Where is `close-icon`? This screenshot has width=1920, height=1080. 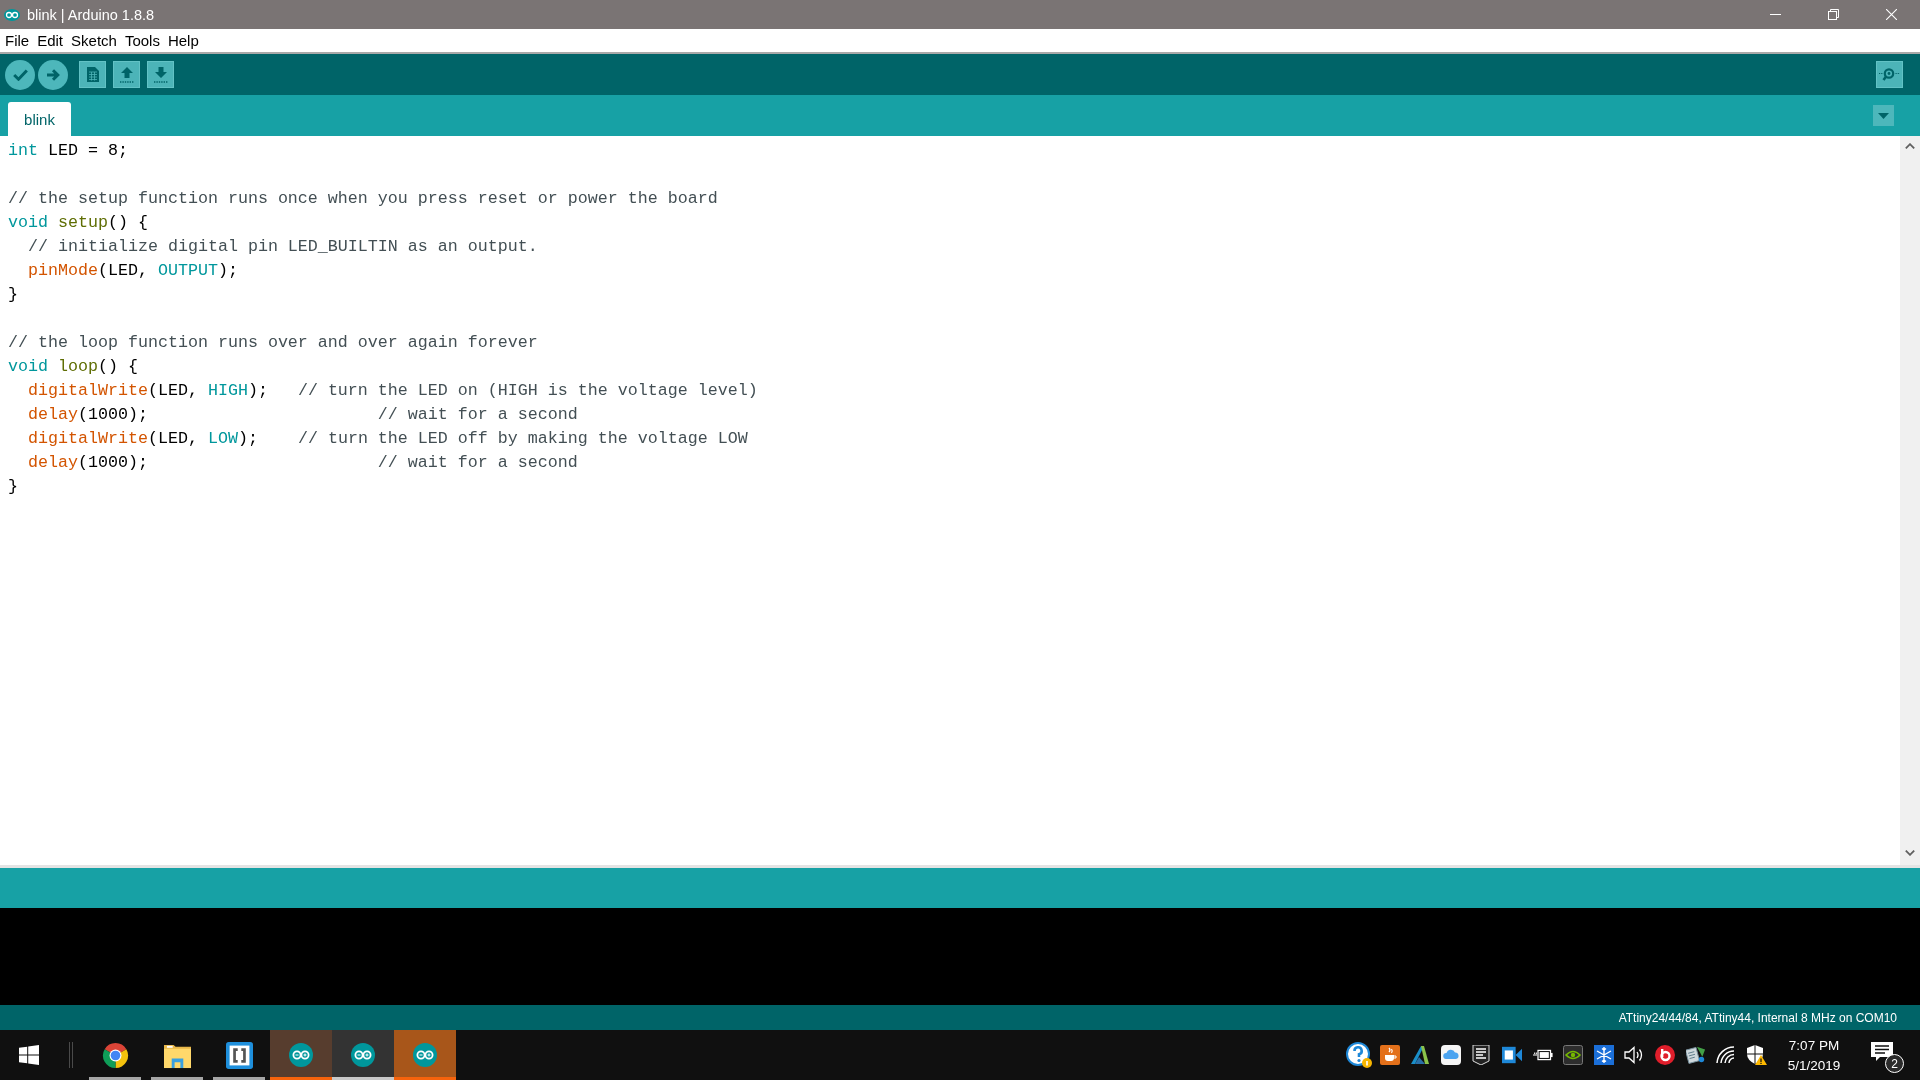 close-icon is located at coordinates (1891, 14).